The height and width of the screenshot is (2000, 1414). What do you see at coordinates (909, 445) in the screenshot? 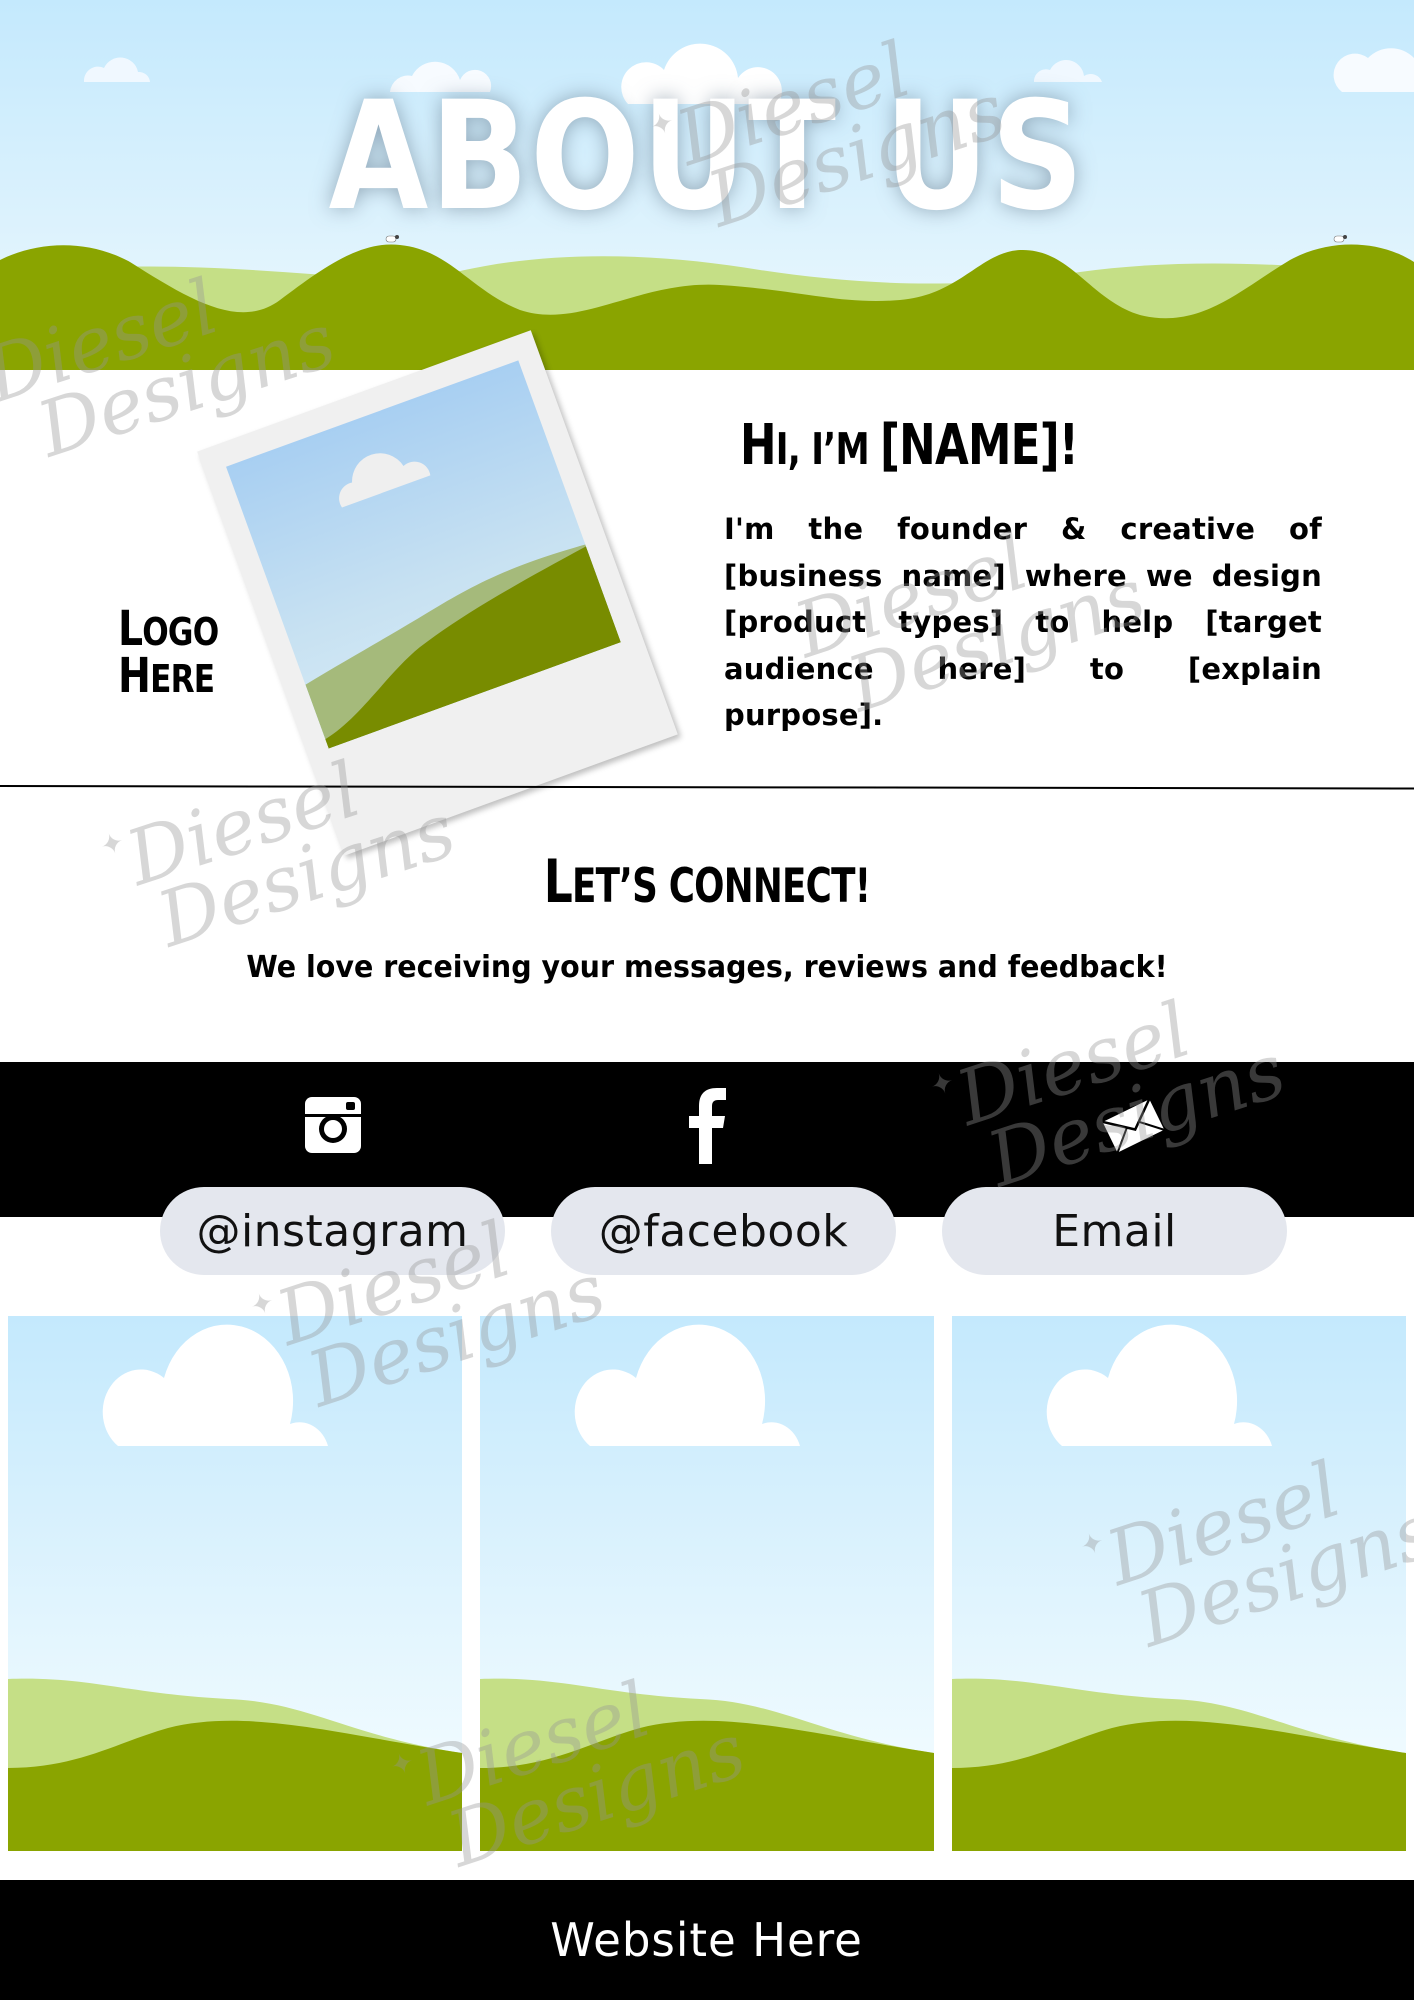
I see `intro-heading: HI, I’M [NAME]!` at bounding box center [909, 445].